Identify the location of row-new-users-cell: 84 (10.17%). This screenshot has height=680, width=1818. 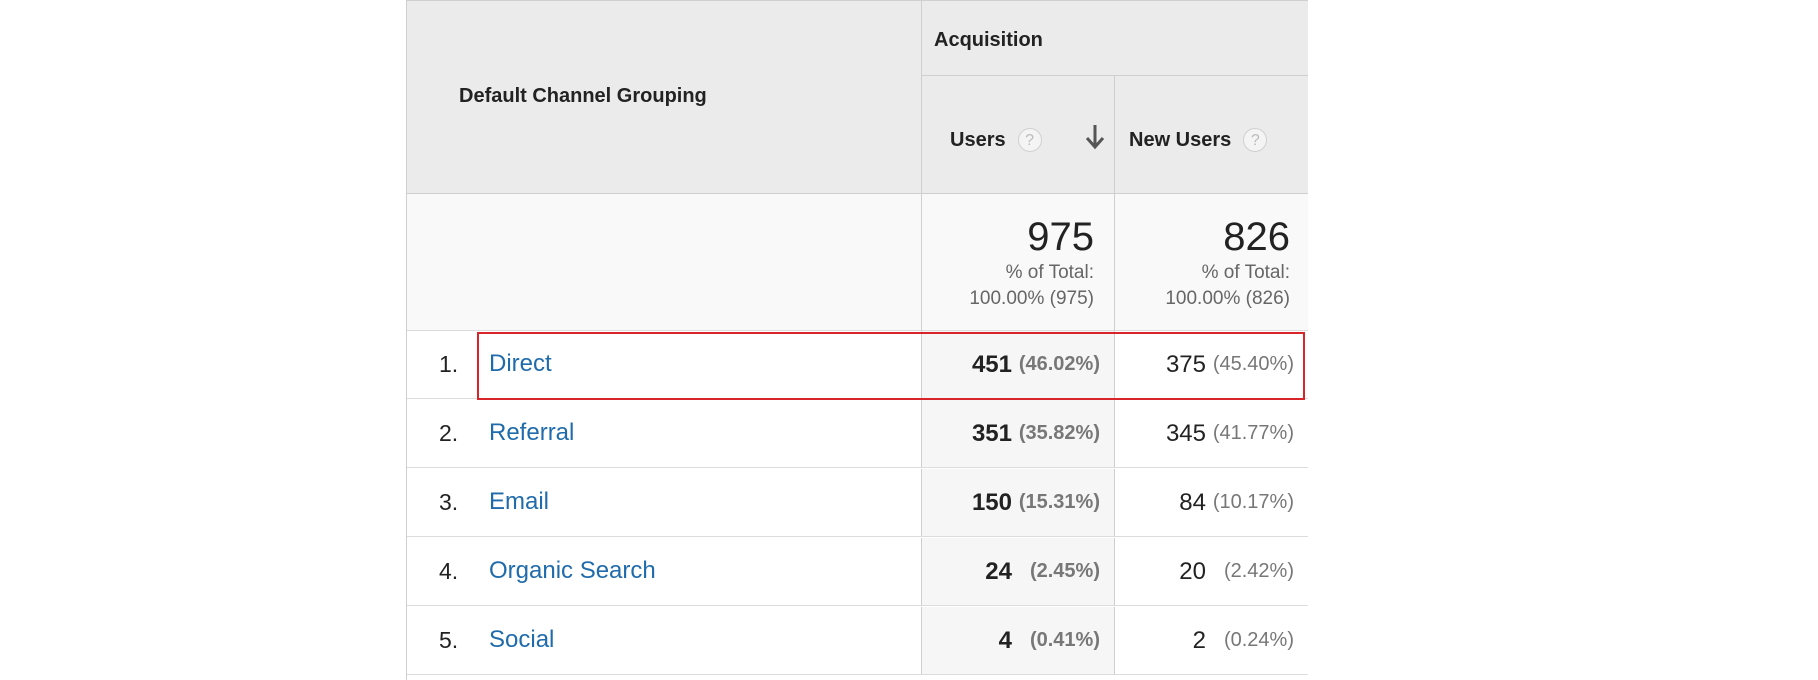
(1211, 503).